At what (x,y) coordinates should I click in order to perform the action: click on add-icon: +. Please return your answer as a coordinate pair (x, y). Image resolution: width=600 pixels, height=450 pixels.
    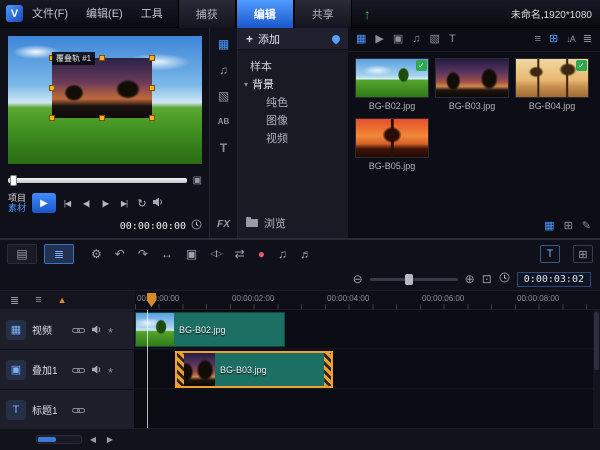
    Looking at the image, I should click on (249, 39).